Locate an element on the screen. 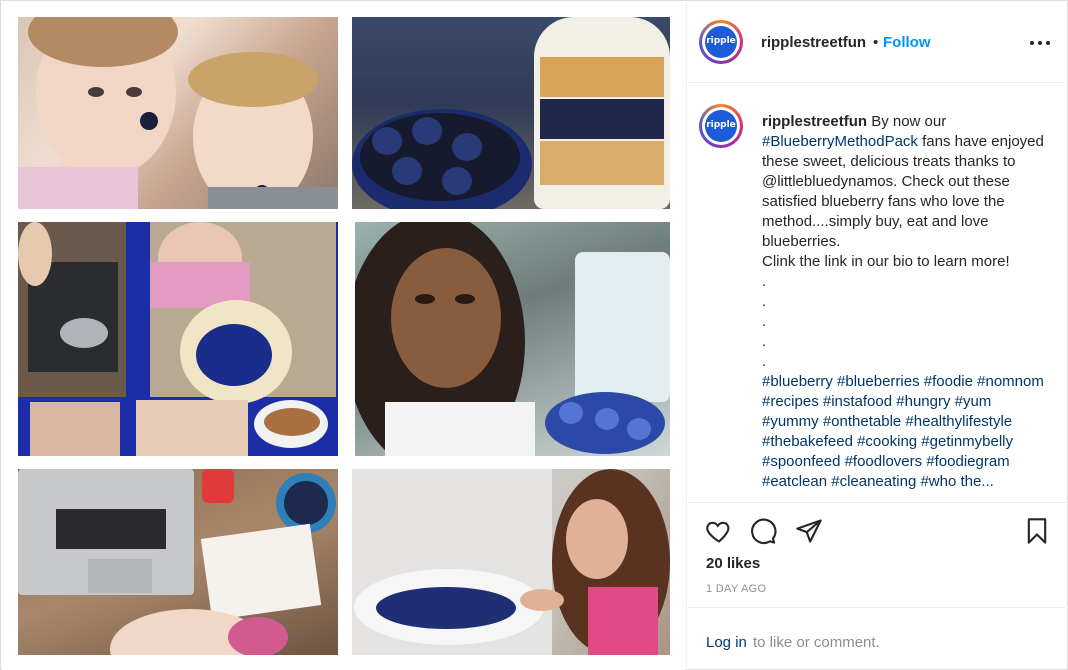 Image resolution: width=1068 pixels, height=670 pixels. share-icon is located at coordinates (809, 531).